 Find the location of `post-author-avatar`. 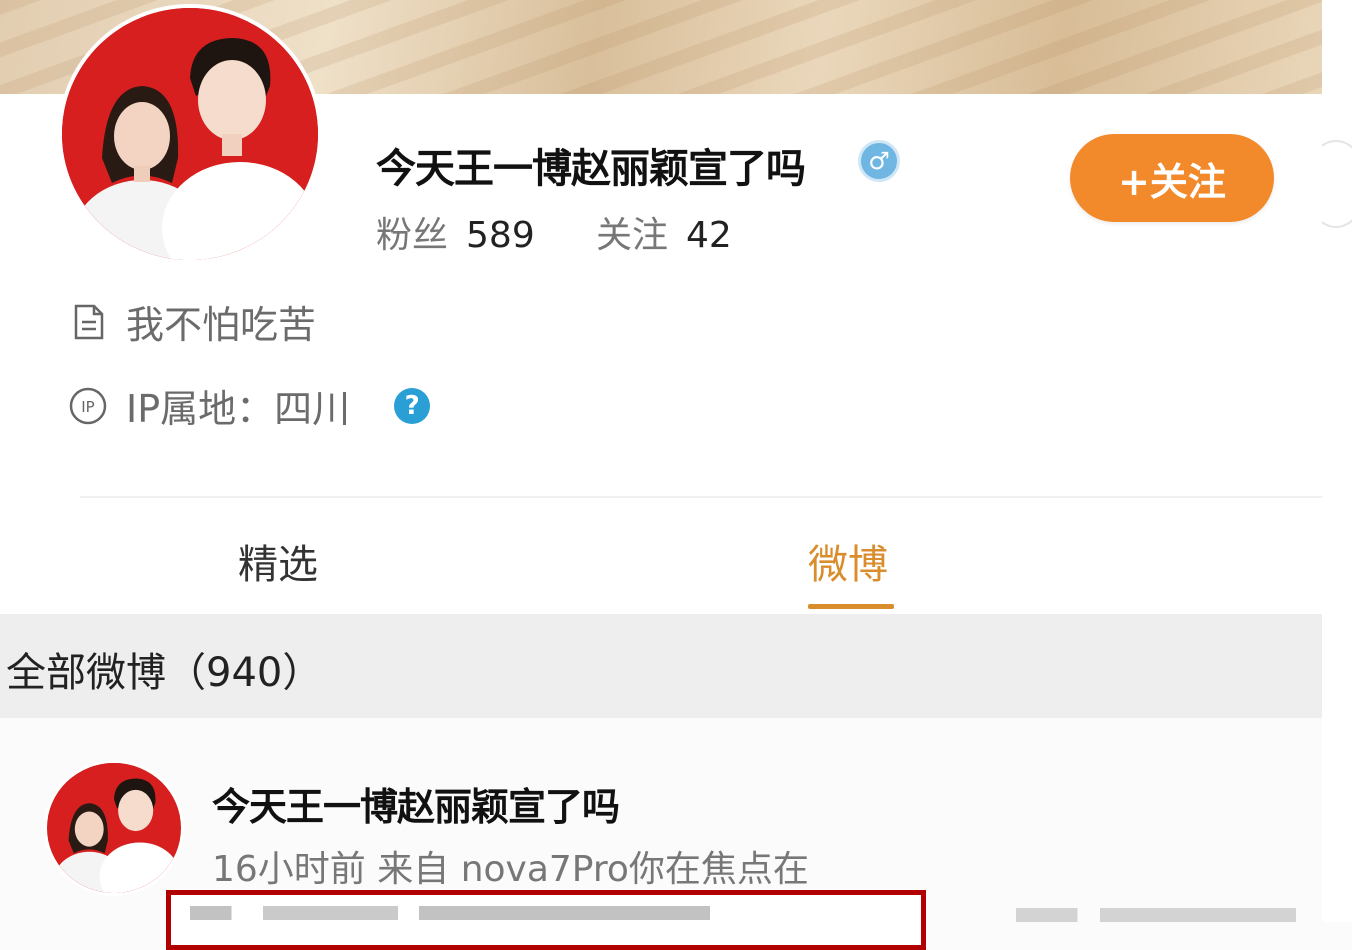

post-author-avatar is located at coordinates (114, 828).